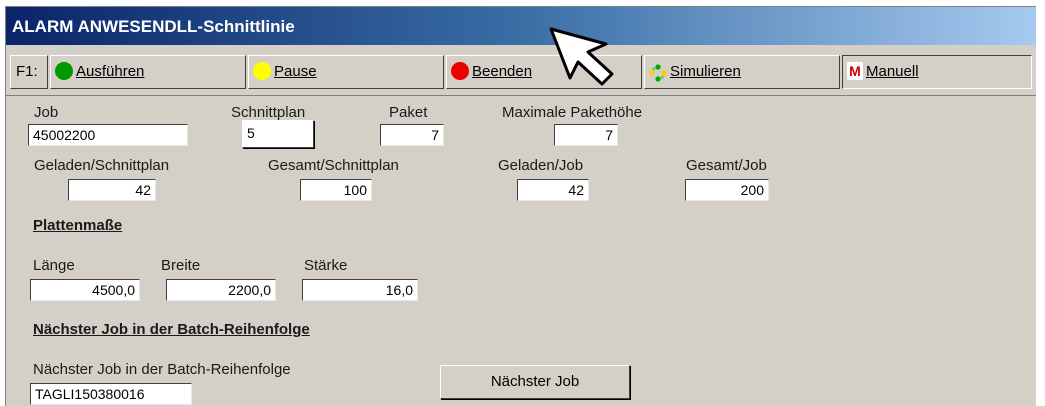 The image size is (1045, 406). What do you see at coordinates (572, 112) in the screenshot?
I see `max-paket-label: Maximale Pakethöhe` at bounding box center [572, 112].